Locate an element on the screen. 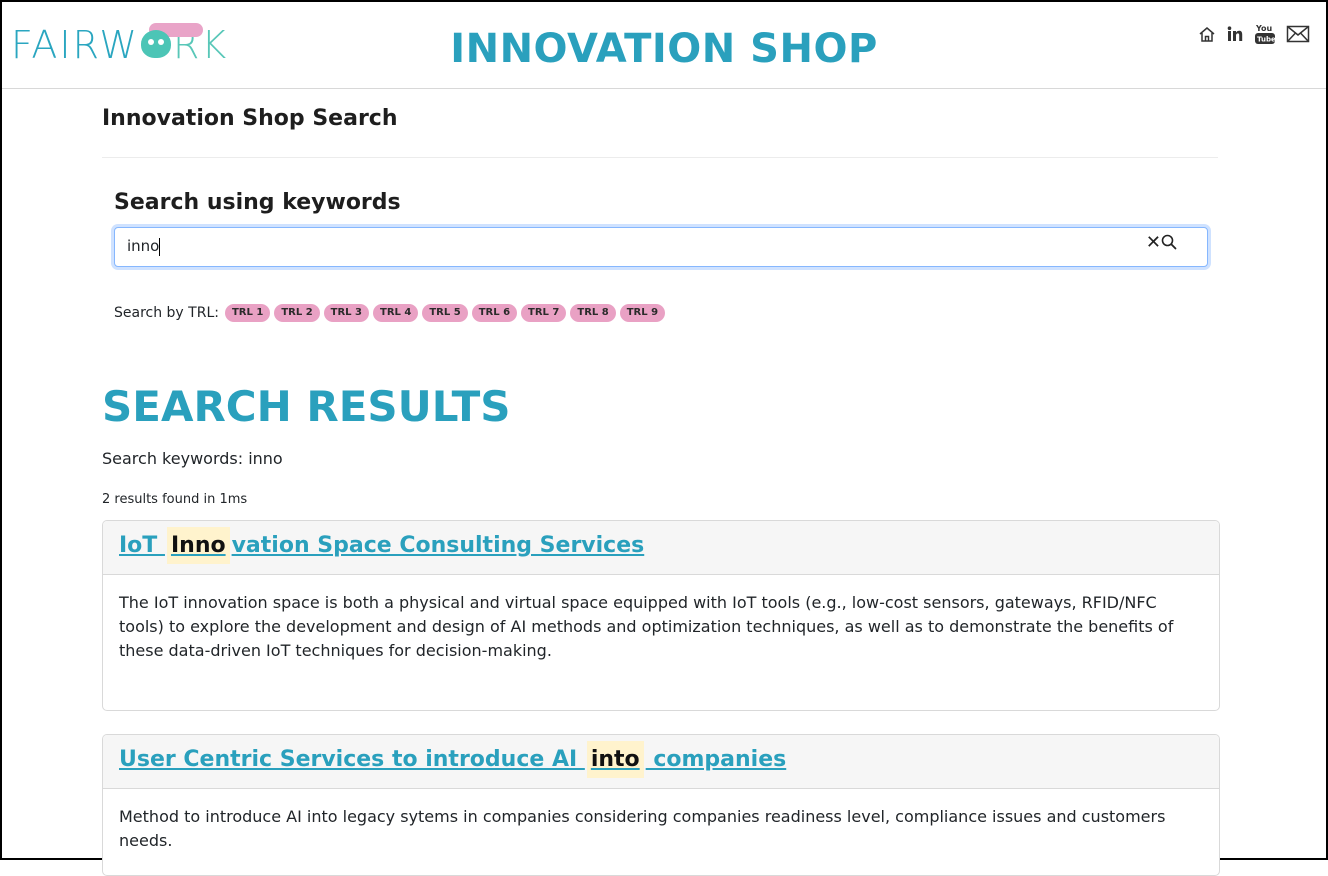 The image size is (1328, 876). keyword-highlight: Inno is located at coordinates (198, 545).